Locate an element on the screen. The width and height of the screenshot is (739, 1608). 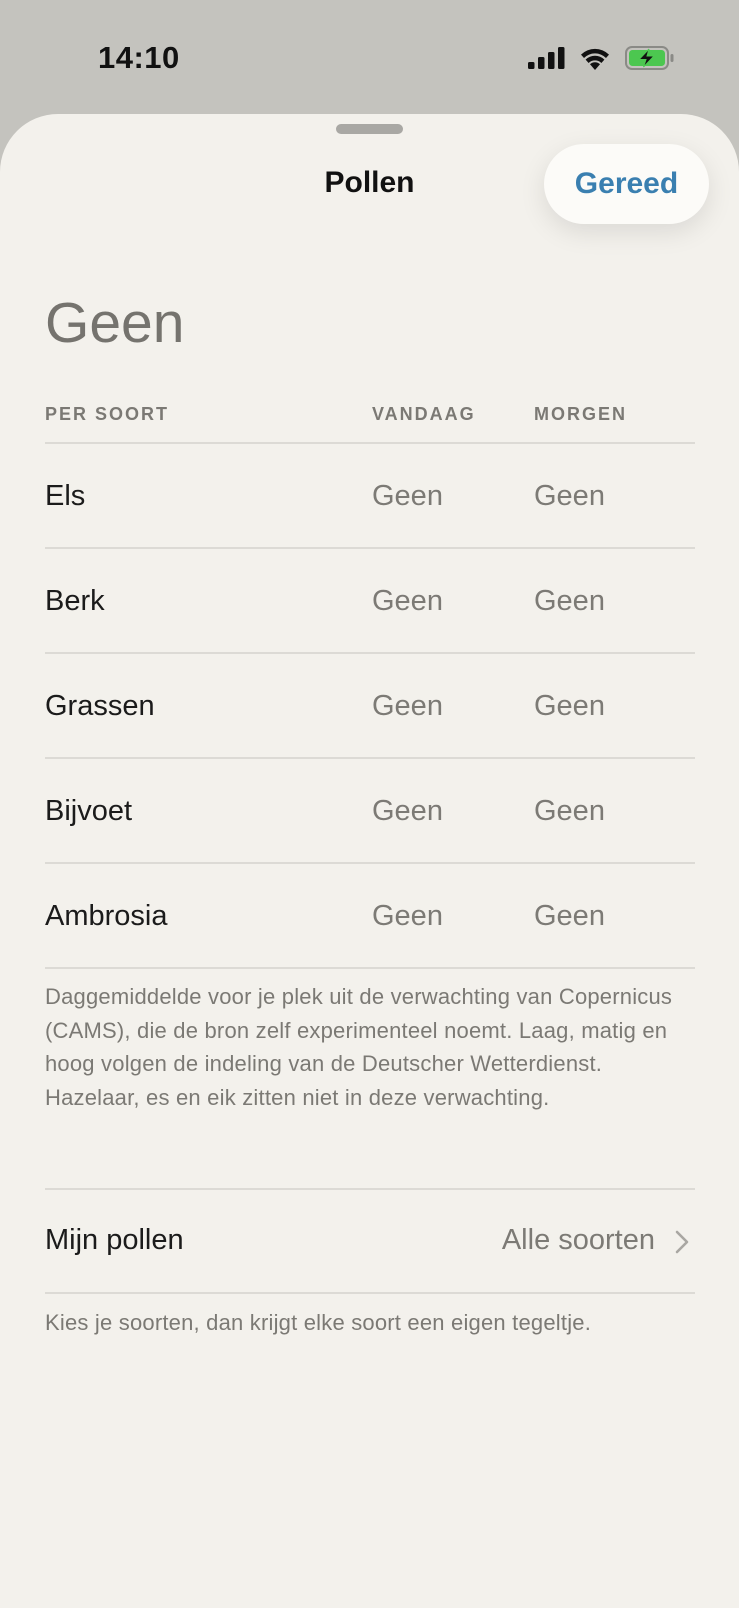
status-time: 14:10 is located at coordinates (139, 57).